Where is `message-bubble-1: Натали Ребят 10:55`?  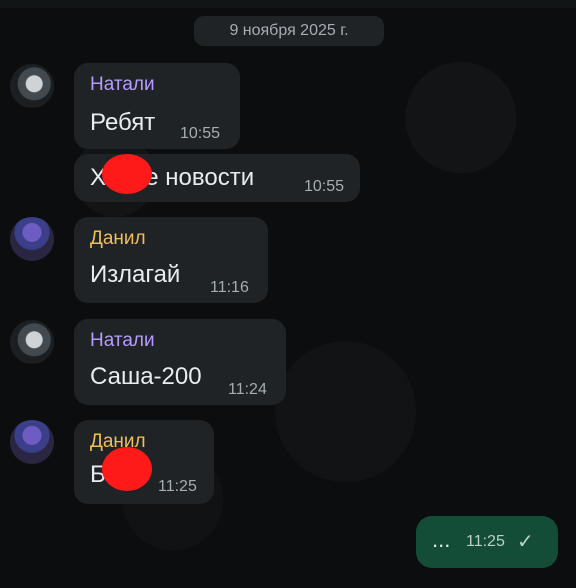
message-bubble-1: Натали Ребят 10:55 is located at coordinates (157, 106).